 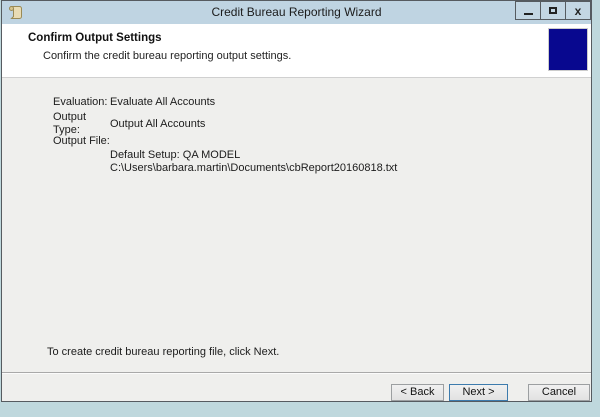 I want to click on evaluation-value: Evaluate All Accounts, so click(x=163, y=102).